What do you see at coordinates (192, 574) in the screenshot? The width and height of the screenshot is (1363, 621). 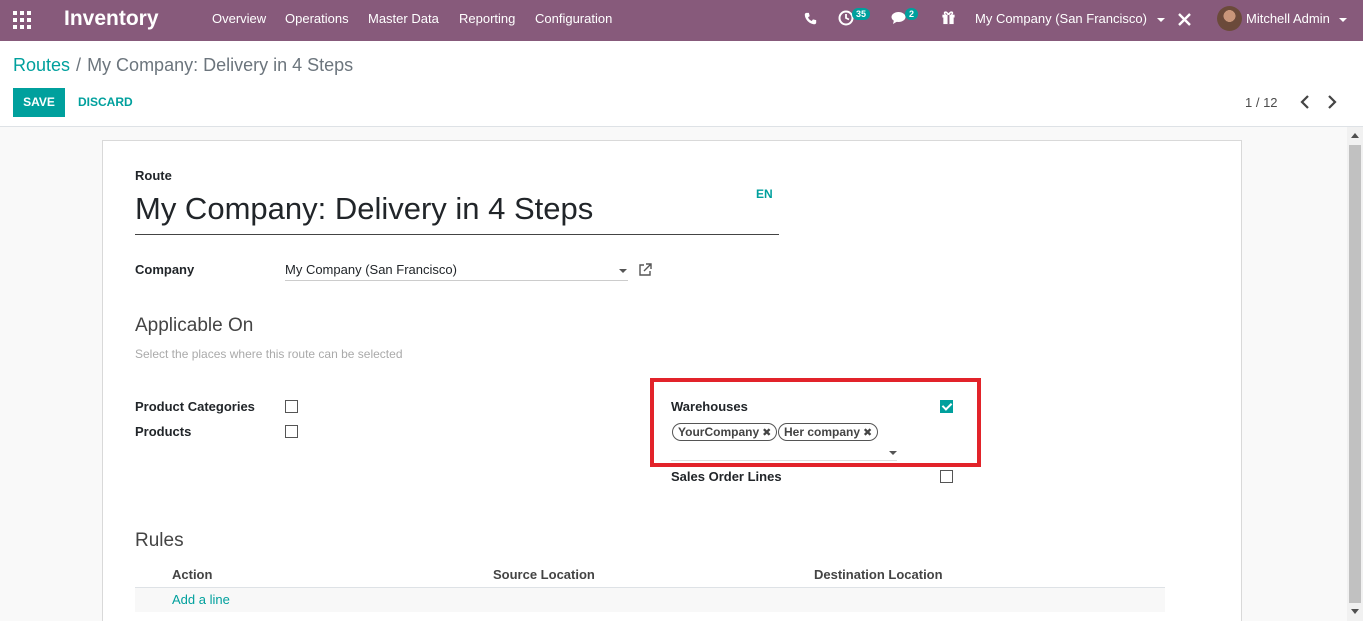 I see `column-action: Action` at bounding box center [192, 574].